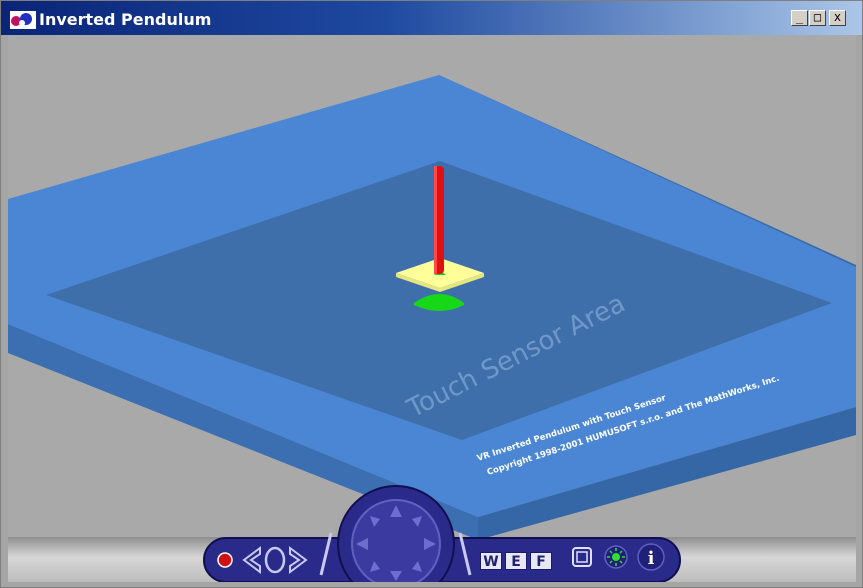 The image size is (863, 588). What do you see at coordinates (225, 560) in the screenshot?
I see `record-button` at bounding box center [225, 560].